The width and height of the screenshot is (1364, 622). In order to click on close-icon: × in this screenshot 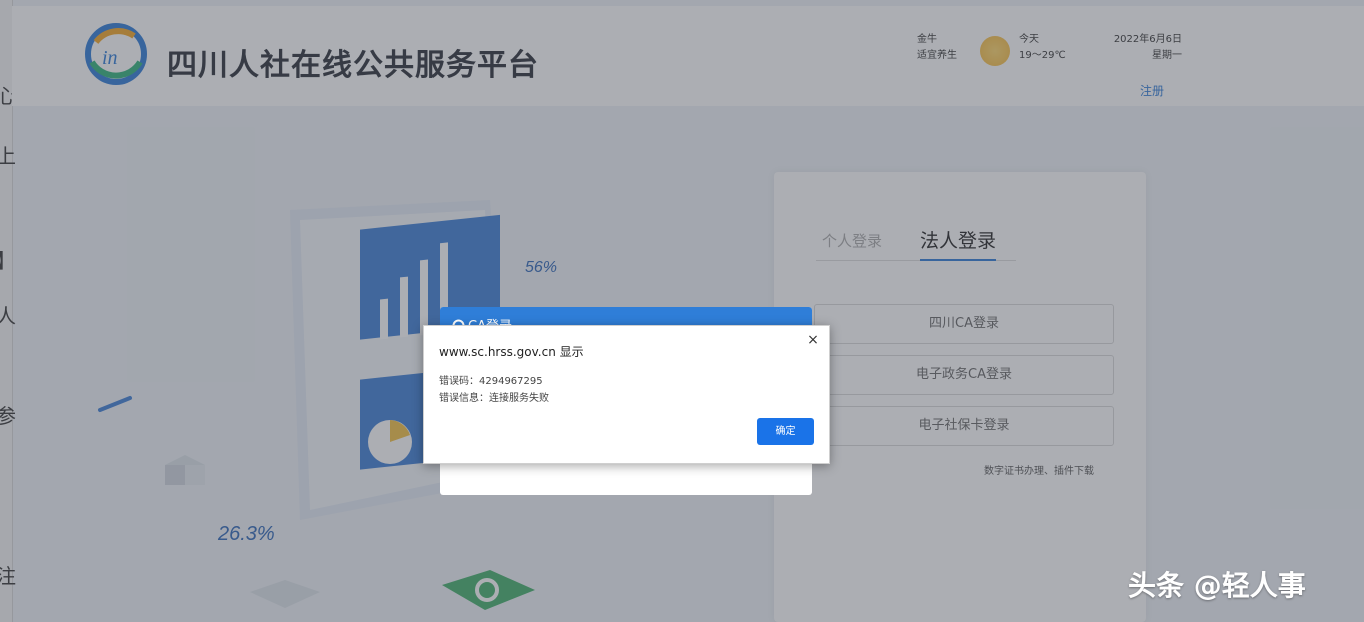, I will do `click(813, 340)`.